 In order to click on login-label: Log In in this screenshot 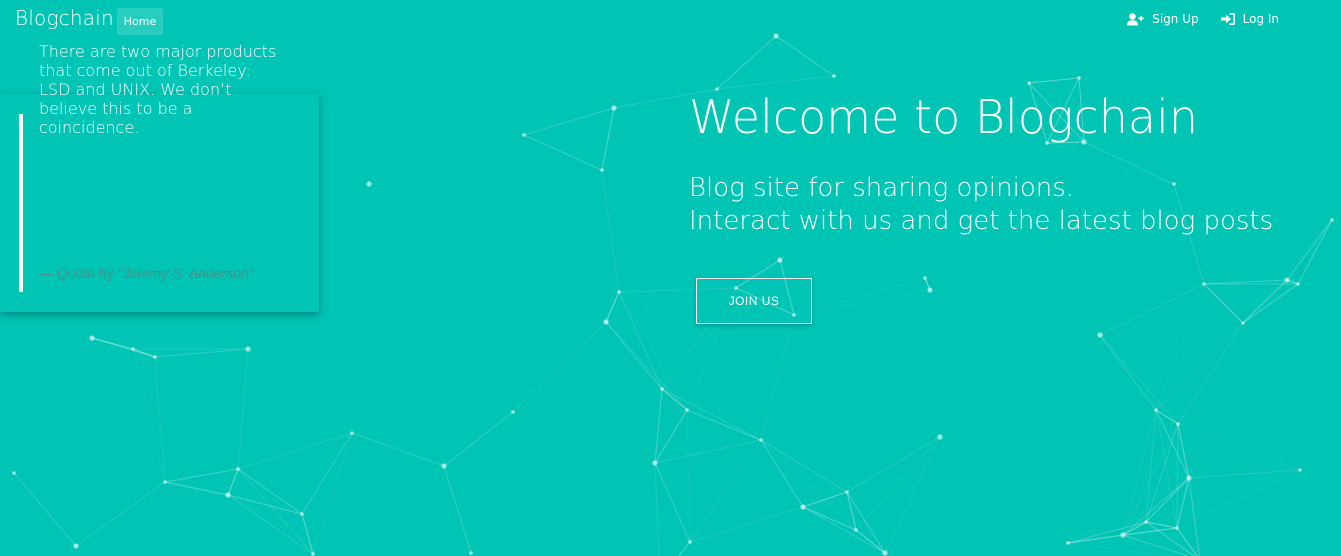, I will do `click(1260, 19)`.